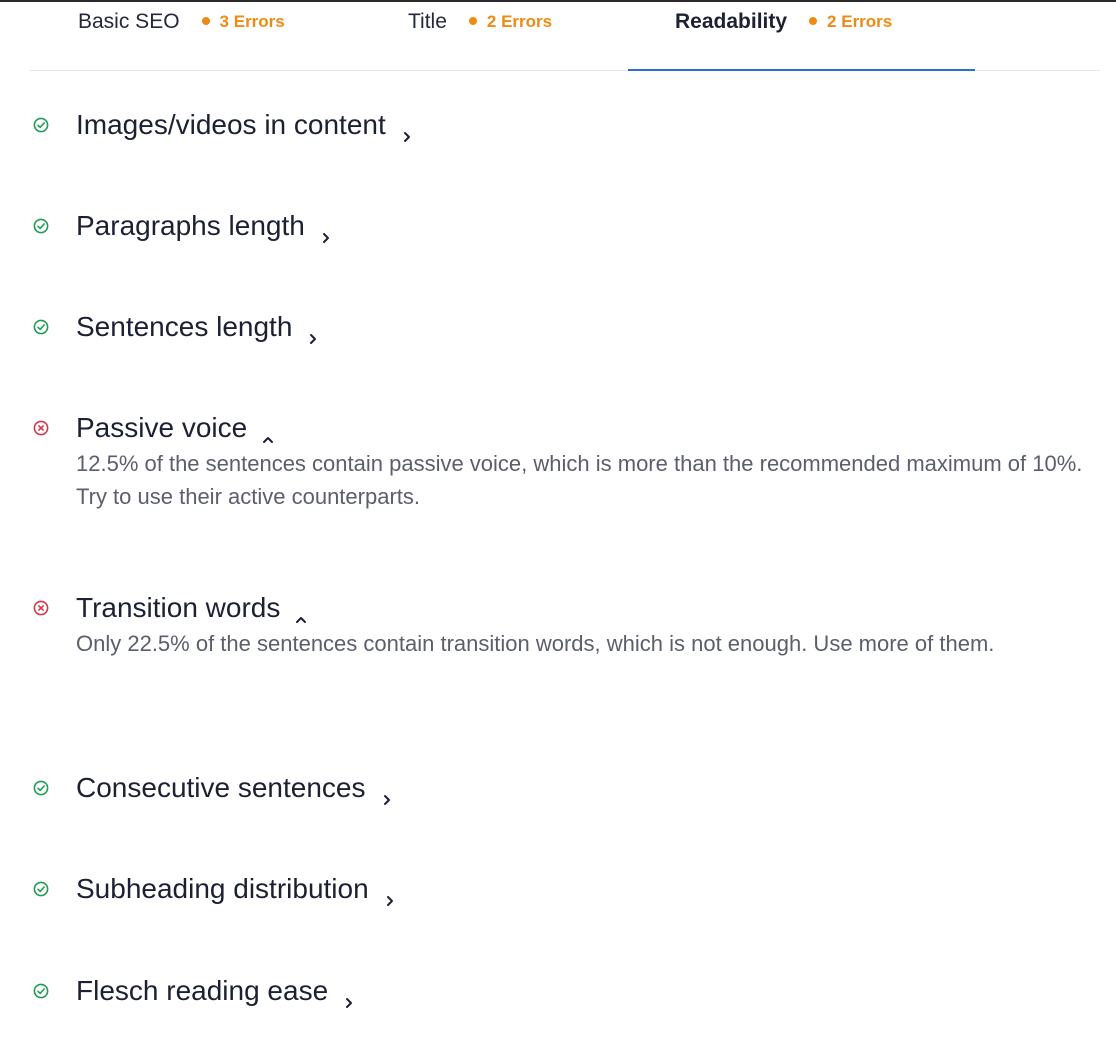 The width and height of the screenshot is (1116, 1051). I want to click on check-item-title: Flesch reading ease, so click(216, 991).